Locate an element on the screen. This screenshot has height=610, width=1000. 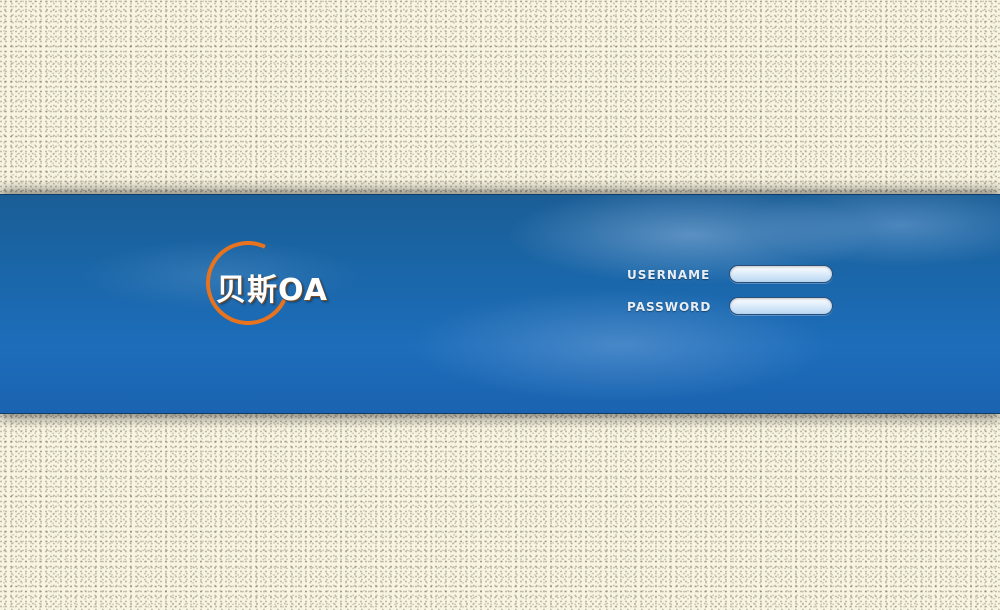
username-row: USERNAME is located at coordinates (737, 281).